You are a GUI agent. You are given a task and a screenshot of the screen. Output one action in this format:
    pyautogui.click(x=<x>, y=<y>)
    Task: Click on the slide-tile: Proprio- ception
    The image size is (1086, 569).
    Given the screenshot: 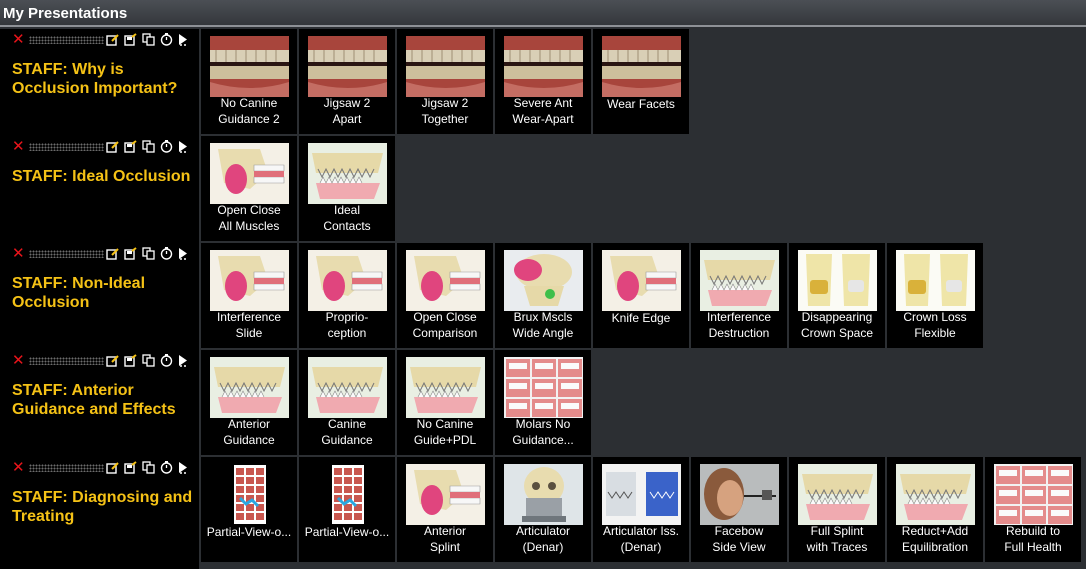 What is the action you would take?
    pyautogui.click(x=347, y=295)
    